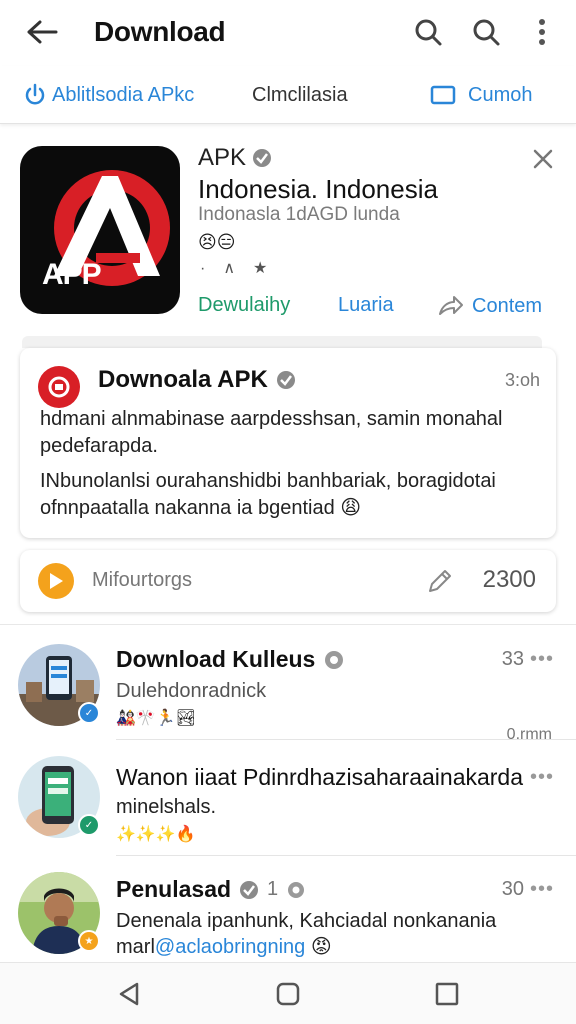  I want to click on feed-title: Penulasad, so click(174, 889).